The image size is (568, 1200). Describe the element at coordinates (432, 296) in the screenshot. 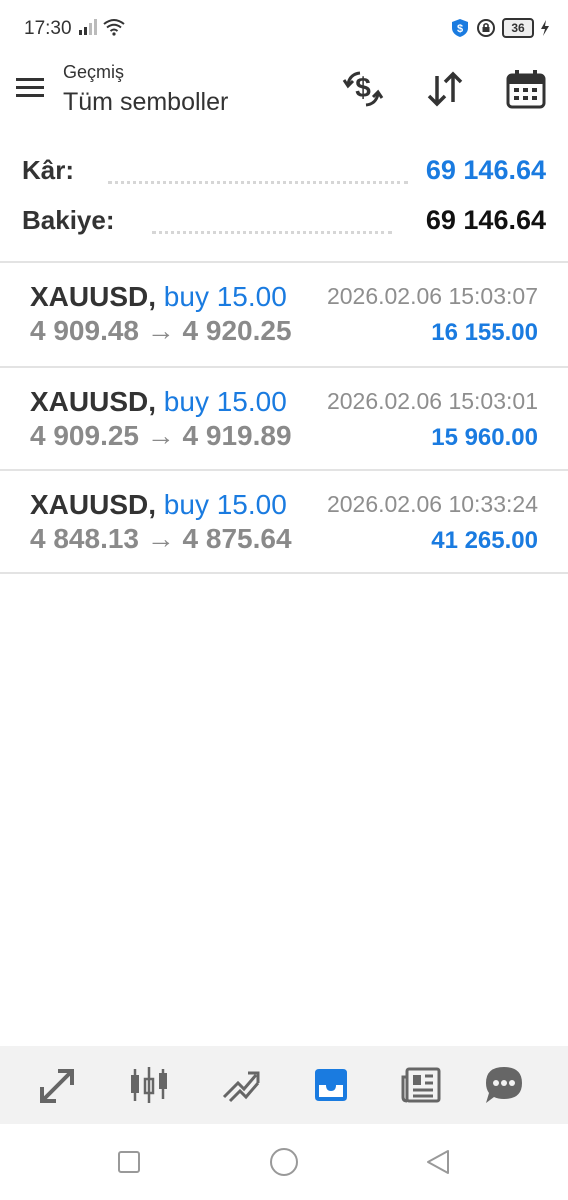

I see `deal-time: 2026.02.06 15:03:07` at that location.